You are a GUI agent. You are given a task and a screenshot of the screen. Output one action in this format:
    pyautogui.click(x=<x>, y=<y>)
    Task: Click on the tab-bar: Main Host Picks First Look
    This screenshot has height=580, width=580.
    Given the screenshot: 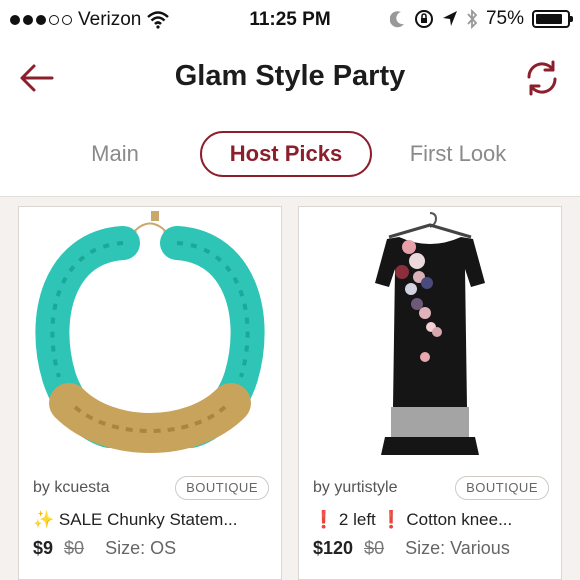 What is the action you would take?
    pyautogui.click(x=290, y=156)
    